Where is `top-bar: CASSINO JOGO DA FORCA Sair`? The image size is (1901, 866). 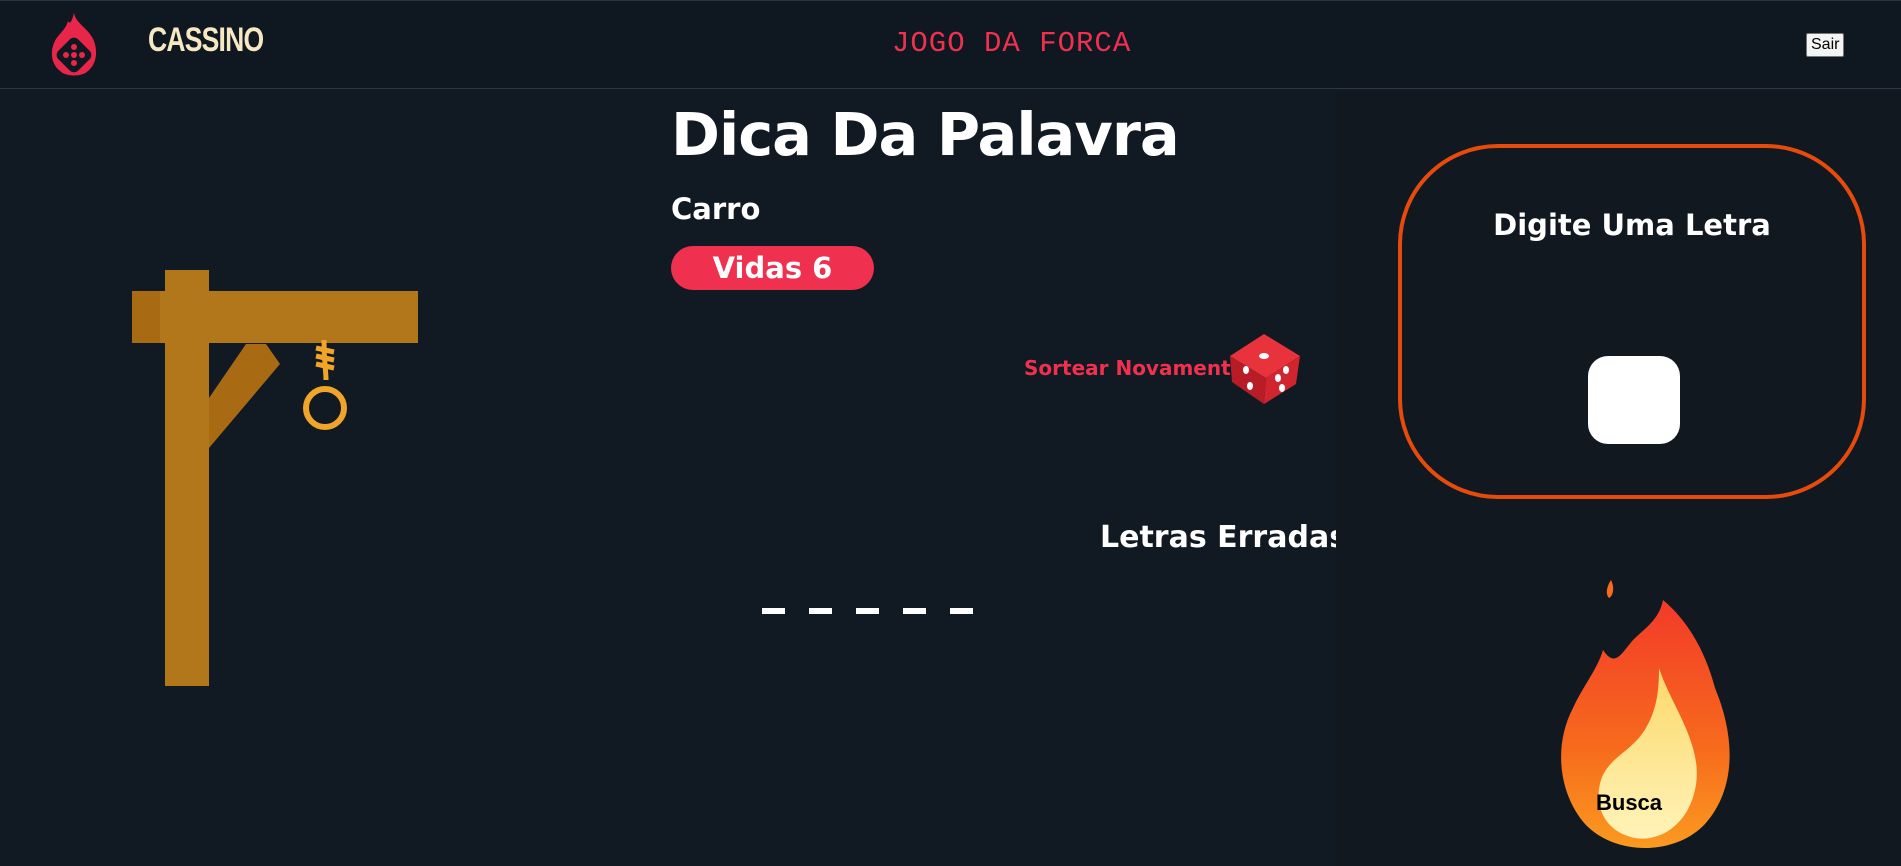
top-bar: CASSINO JOGO DA FORCA Sair is located at coordinates (950, 44).